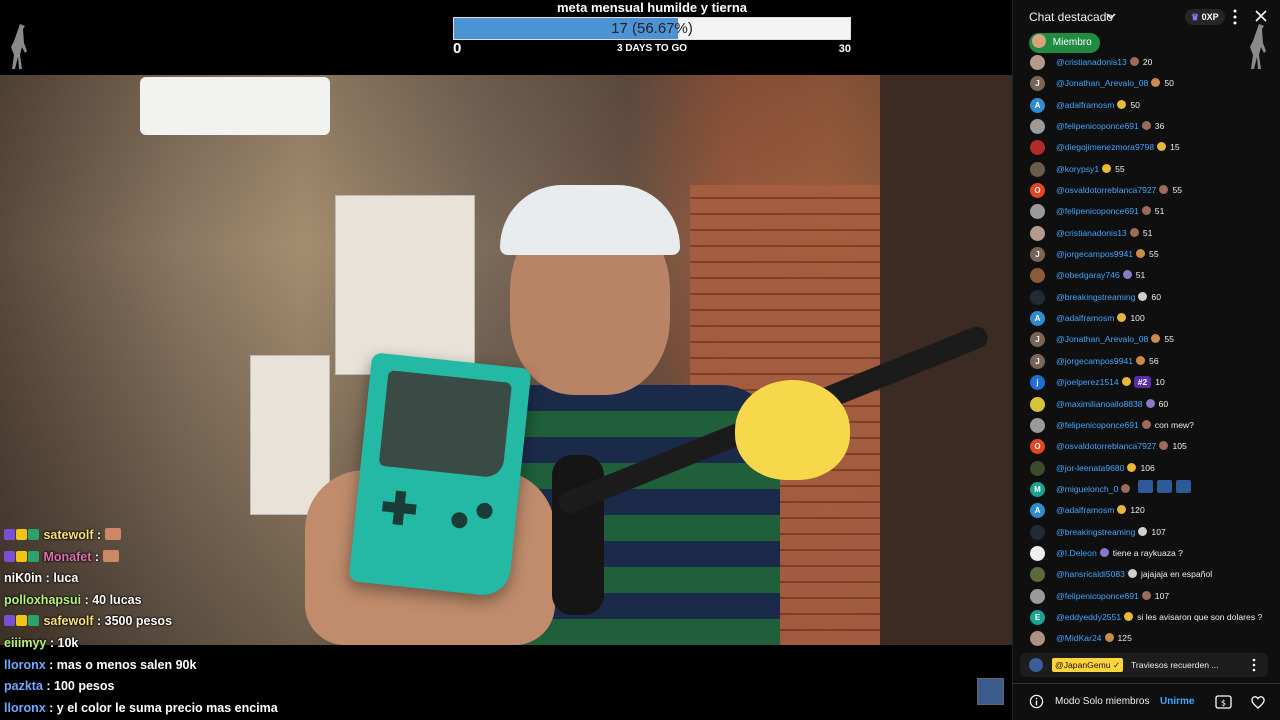  I want to click on chat-message: A @adalframosm 100, so click(1146, 318).